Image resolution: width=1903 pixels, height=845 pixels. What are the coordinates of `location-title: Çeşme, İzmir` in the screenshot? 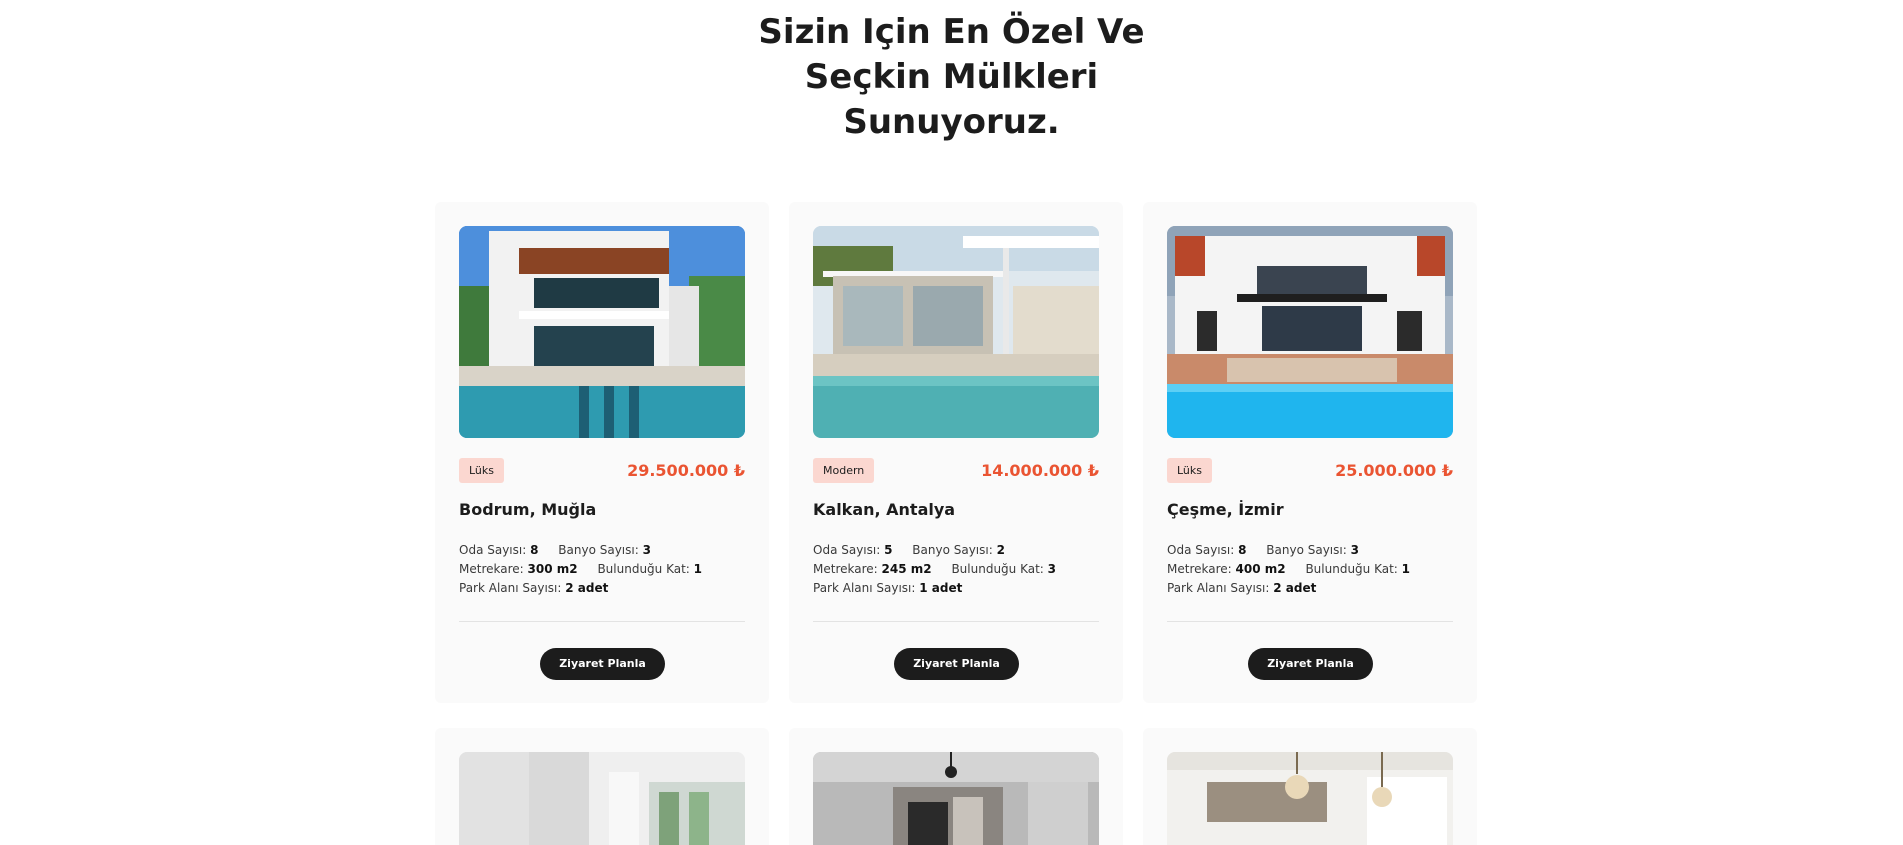 It's located at (1225, 509).